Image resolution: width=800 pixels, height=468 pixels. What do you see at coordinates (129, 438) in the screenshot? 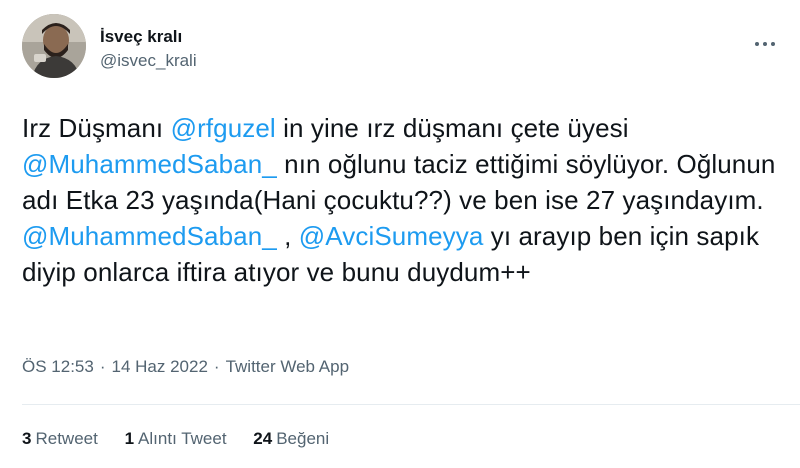
I see `quote-tweets-count: 1` at bounding box center [129, 438].